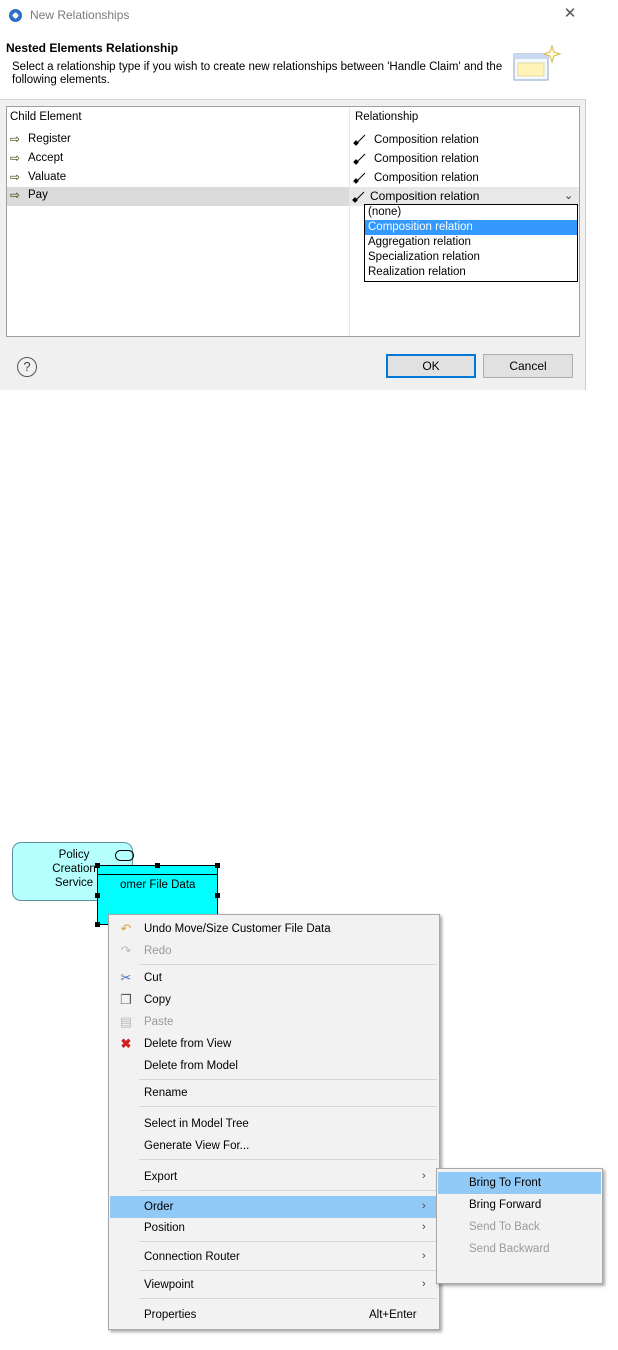 This screenshot has width=618, height=1350. Describe the element at coordinates (471, 257) in the screenshot. I see `dropdown-option: Specialization relation` at that location.